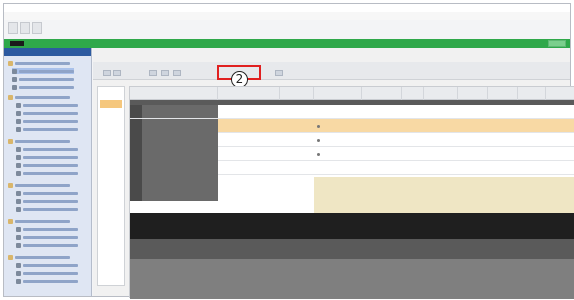 The image size is (574, 300). Describe the element at coordinates (396, 126) in the screenshot. I see `table-row-highlighted` at that location.